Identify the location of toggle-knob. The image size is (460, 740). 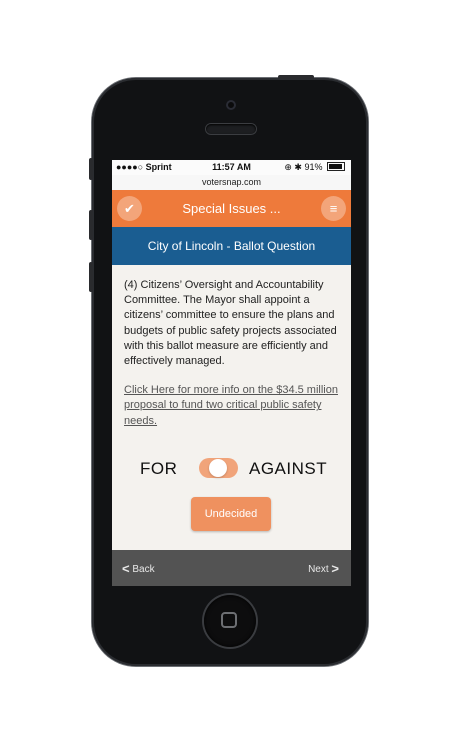
(218, 468).